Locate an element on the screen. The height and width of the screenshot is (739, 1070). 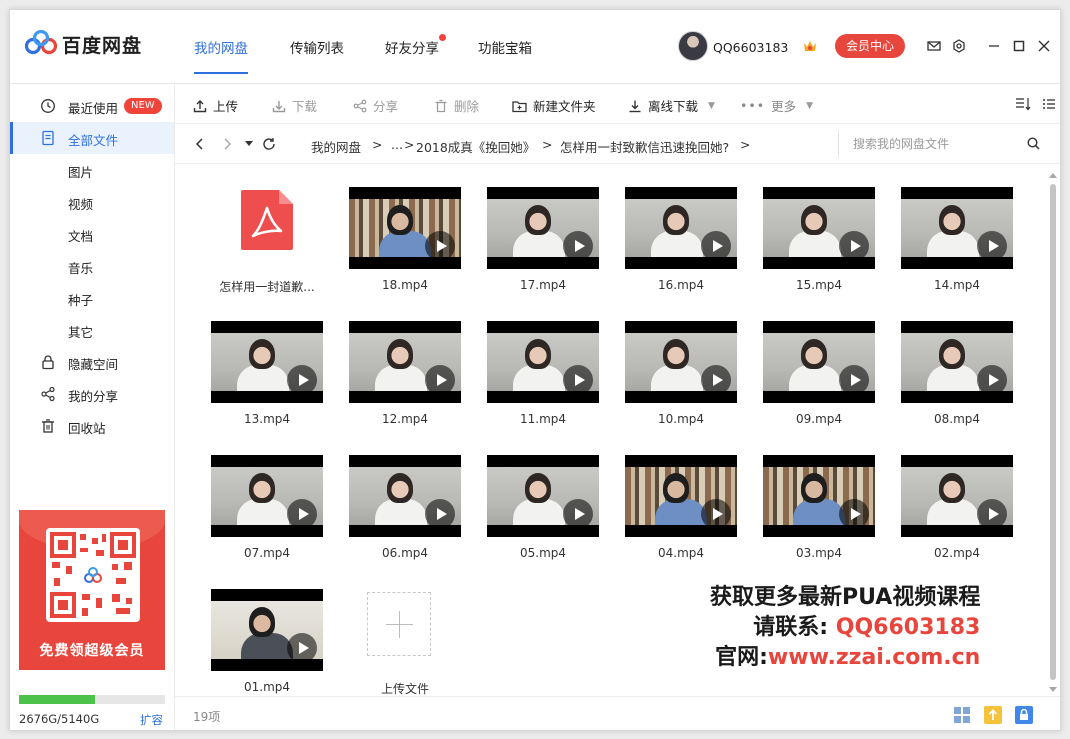
file-item-video: 13.mp4 is located at coordinates (267, 374).